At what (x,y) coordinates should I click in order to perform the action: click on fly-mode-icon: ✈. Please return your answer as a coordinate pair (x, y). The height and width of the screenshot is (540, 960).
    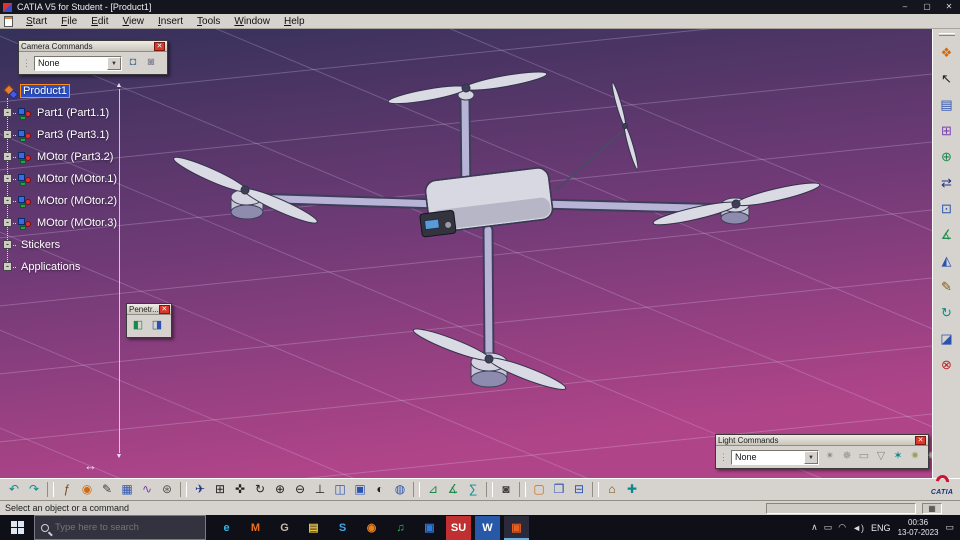
    Looking at the image, I should click on (200, 490).